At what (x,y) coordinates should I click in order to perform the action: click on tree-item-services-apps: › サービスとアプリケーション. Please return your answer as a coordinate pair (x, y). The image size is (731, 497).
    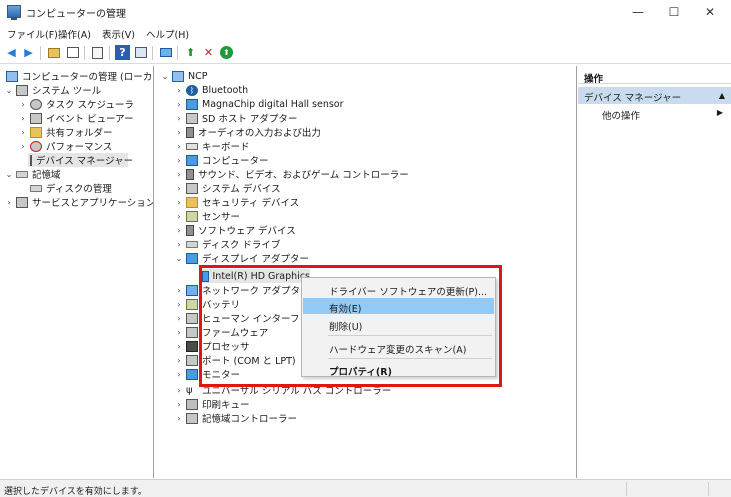
    Looking at the image, I should click on (78, 202).